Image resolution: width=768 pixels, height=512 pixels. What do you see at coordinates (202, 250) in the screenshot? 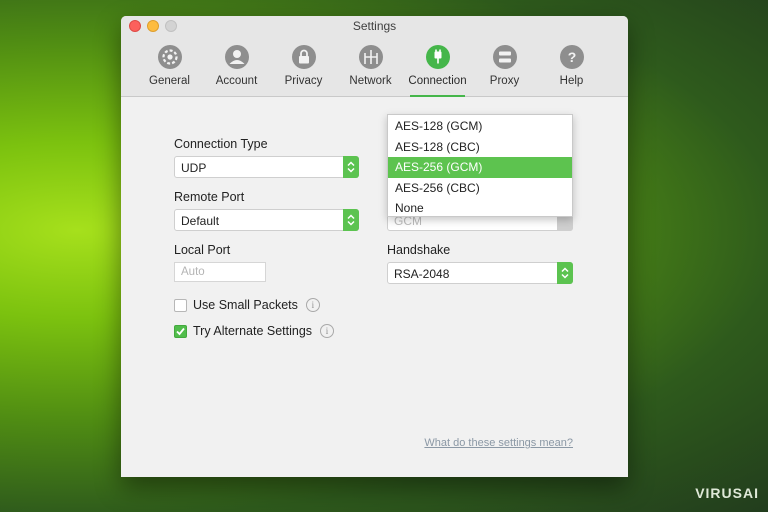
I see `local-port-label: Local Port` at bounding box center [202, 250].